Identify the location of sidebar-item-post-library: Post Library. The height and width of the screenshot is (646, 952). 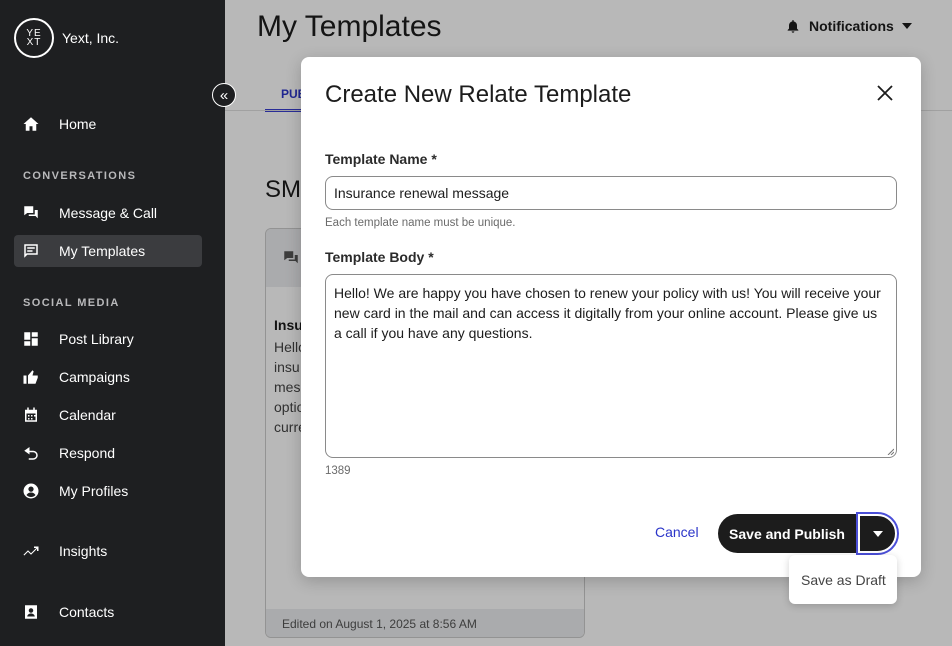
(108, 339).